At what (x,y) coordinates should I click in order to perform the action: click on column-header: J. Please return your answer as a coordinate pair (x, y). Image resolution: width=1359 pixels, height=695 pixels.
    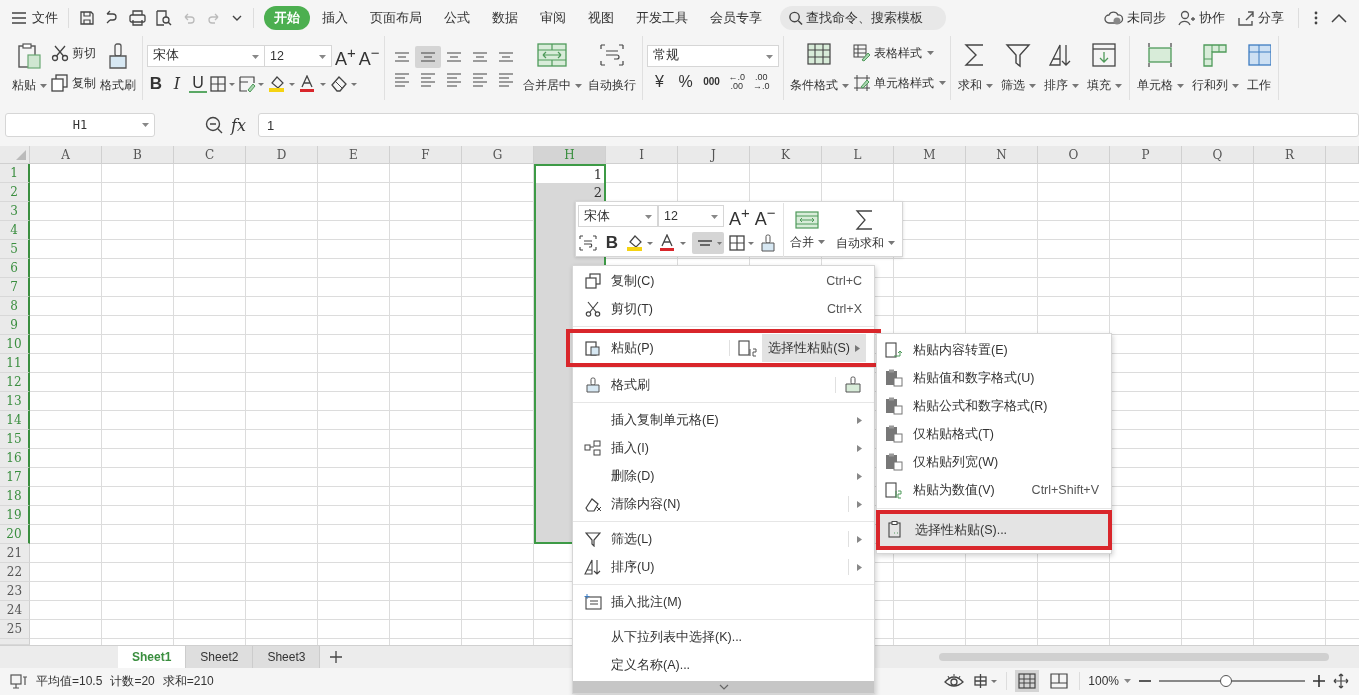
    Looking at the image, I should click on (714, 155).